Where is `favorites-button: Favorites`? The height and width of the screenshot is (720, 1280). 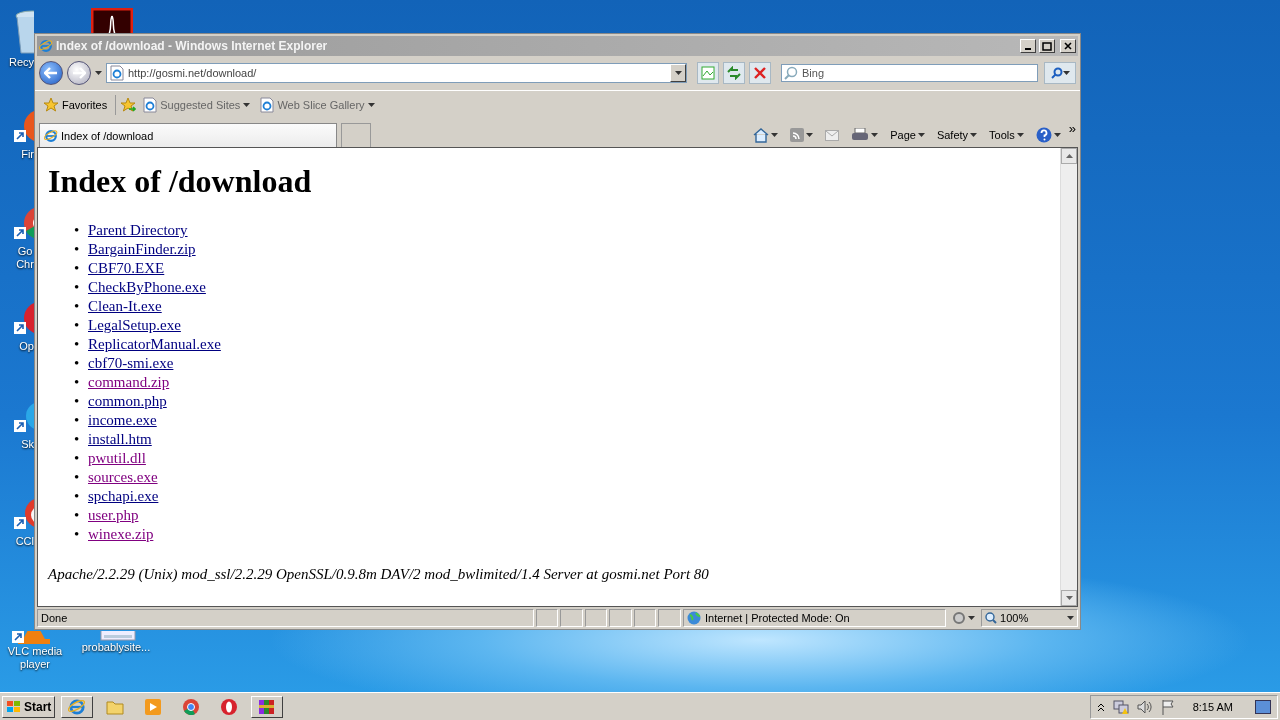
favorites-button: Favorites is located at coordinates (75, 105).